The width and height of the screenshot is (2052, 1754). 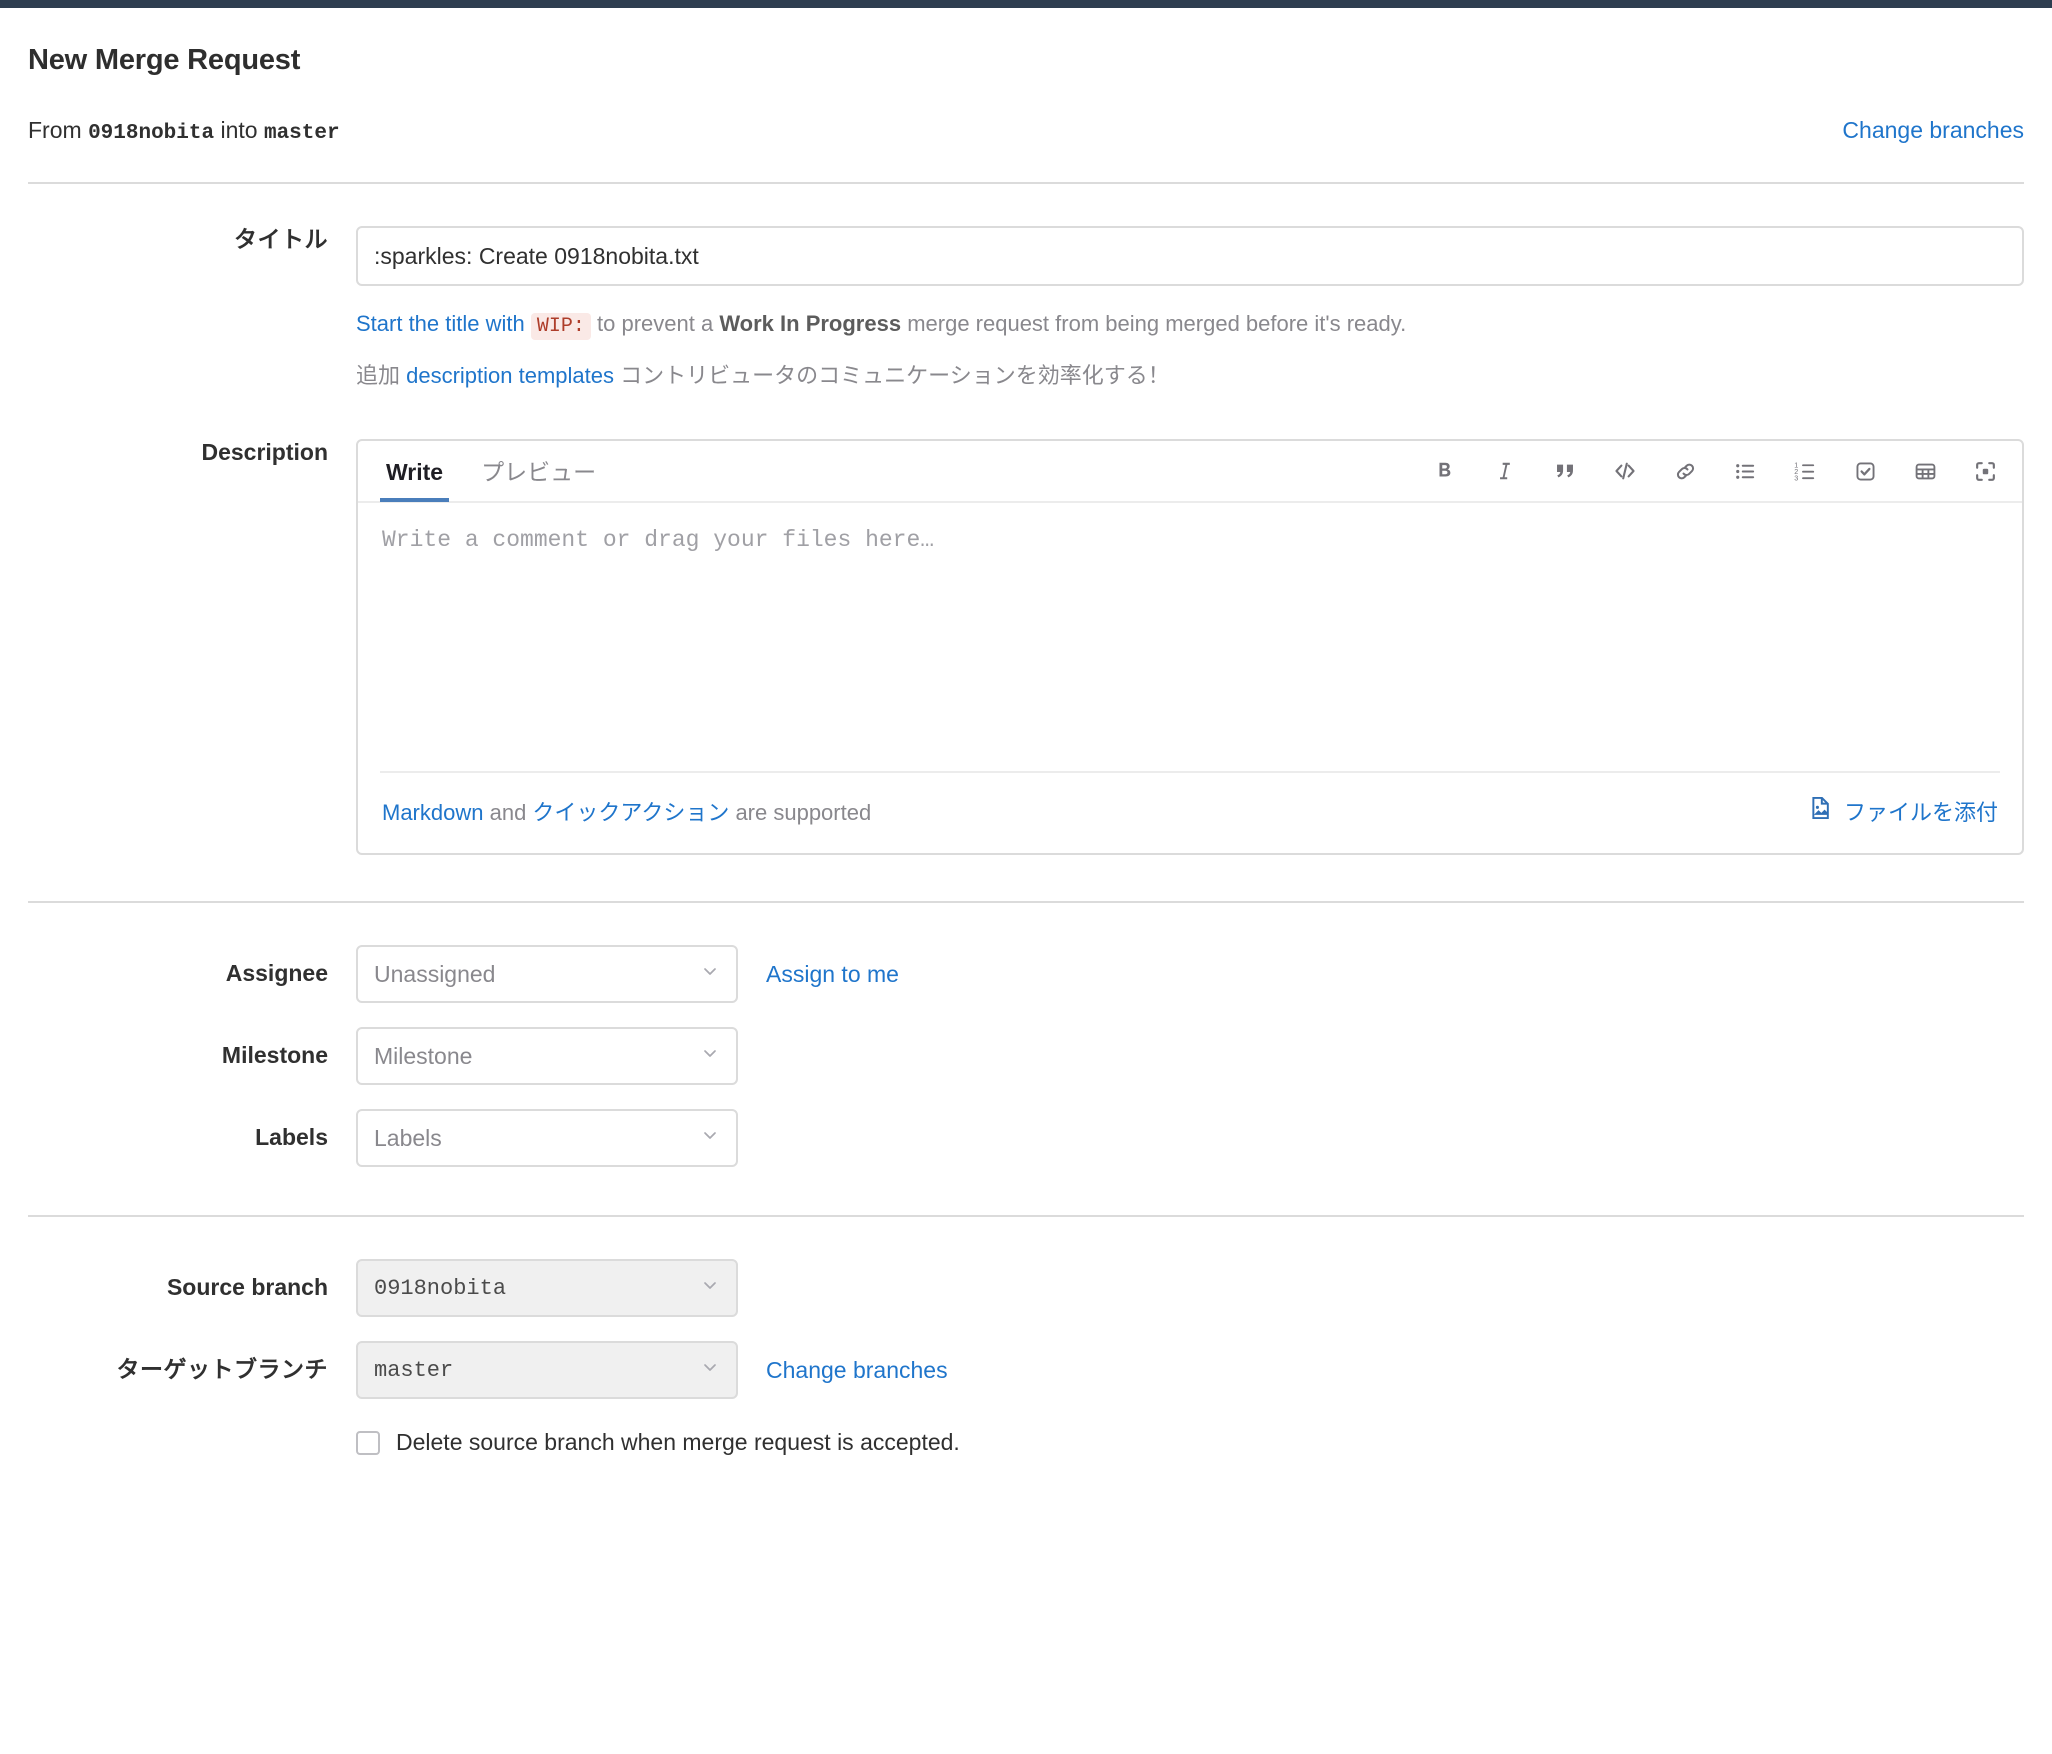 What do you see at coordinates (432, 812) in the screenshot?
I see `markdown-link: Markdown` at bounding box center [432, 812].